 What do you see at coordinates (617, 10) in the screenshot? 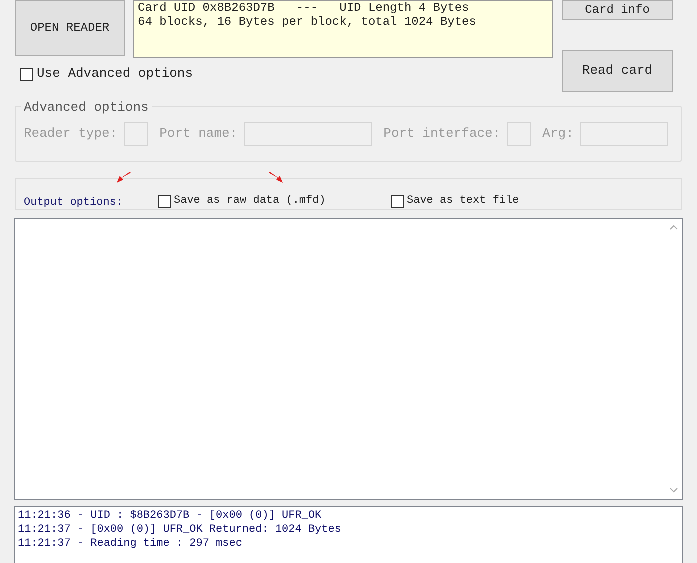
I see `card-info-button: Card info` at bounding box center [617, 10].